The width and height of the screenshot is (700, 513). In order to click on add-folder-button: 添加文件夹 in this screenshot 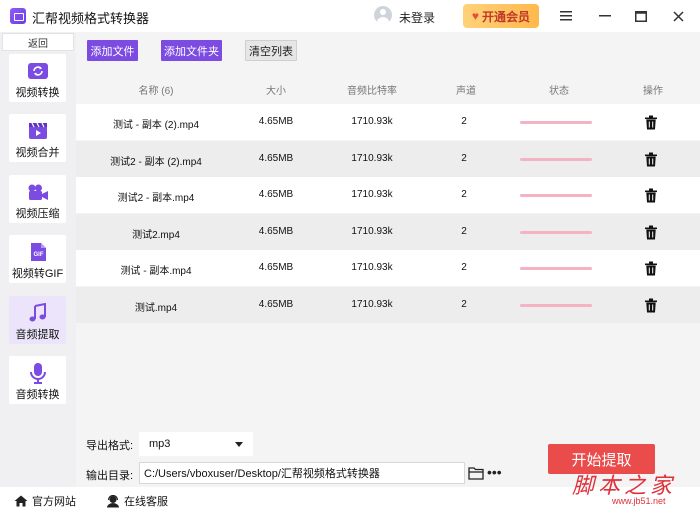, I will do `click(191, 50)`.